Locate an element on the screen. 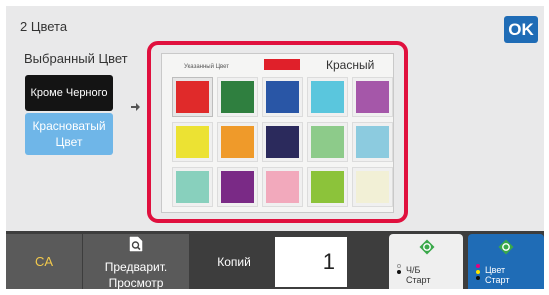 This screenshot has height=295, width=549. swatch-color-light-blue is located at coordinates (372, 142).